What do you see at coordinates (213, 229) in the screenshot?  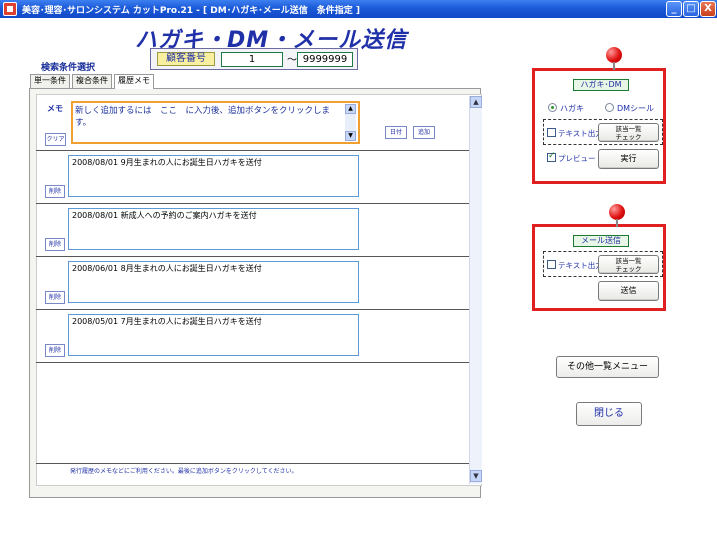 I see `history-item-text: 2008/08/01 新成人への予約のご案内ハガキを送付` at bounding box center [213, 229].